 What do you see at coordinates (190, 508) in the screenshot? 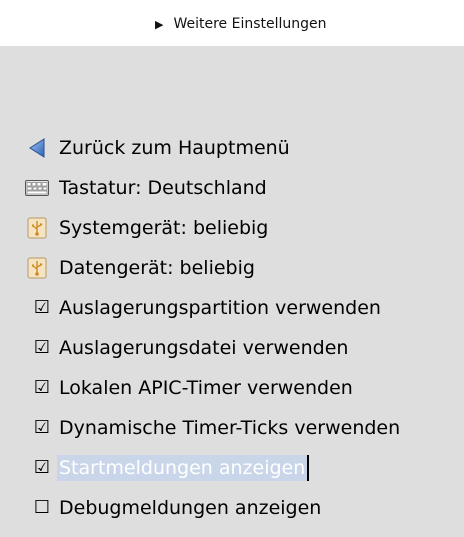
I see `menu-item-label: Debugmeldungen anzeigen` at bounding box center [190, 508].